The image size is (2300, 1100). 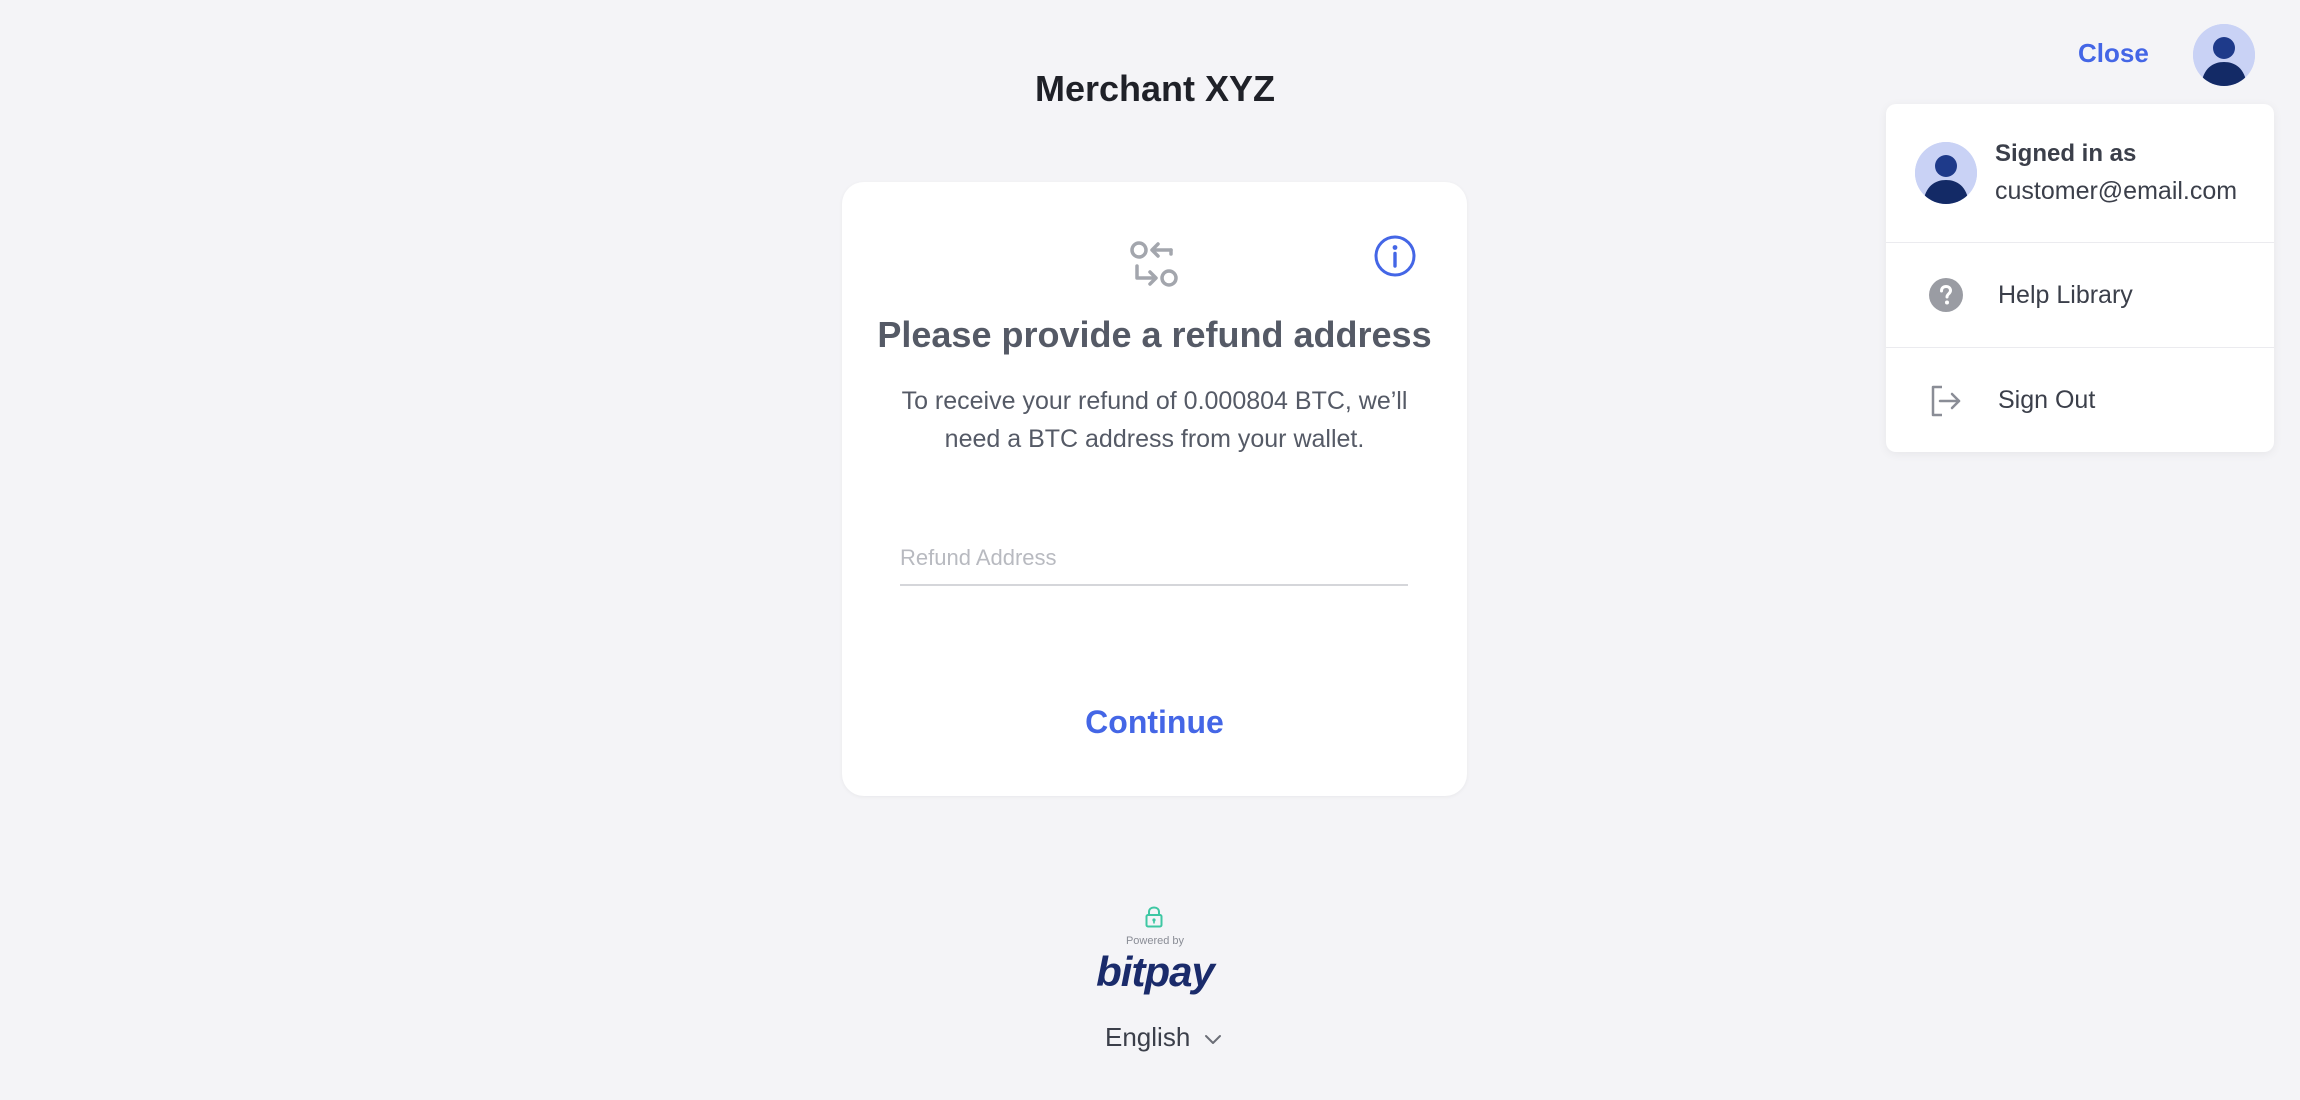 What do you see at coordinates (1946, 400) in the screenshot?
I see `sign-out-icon` at bounding box center [1946, 400].